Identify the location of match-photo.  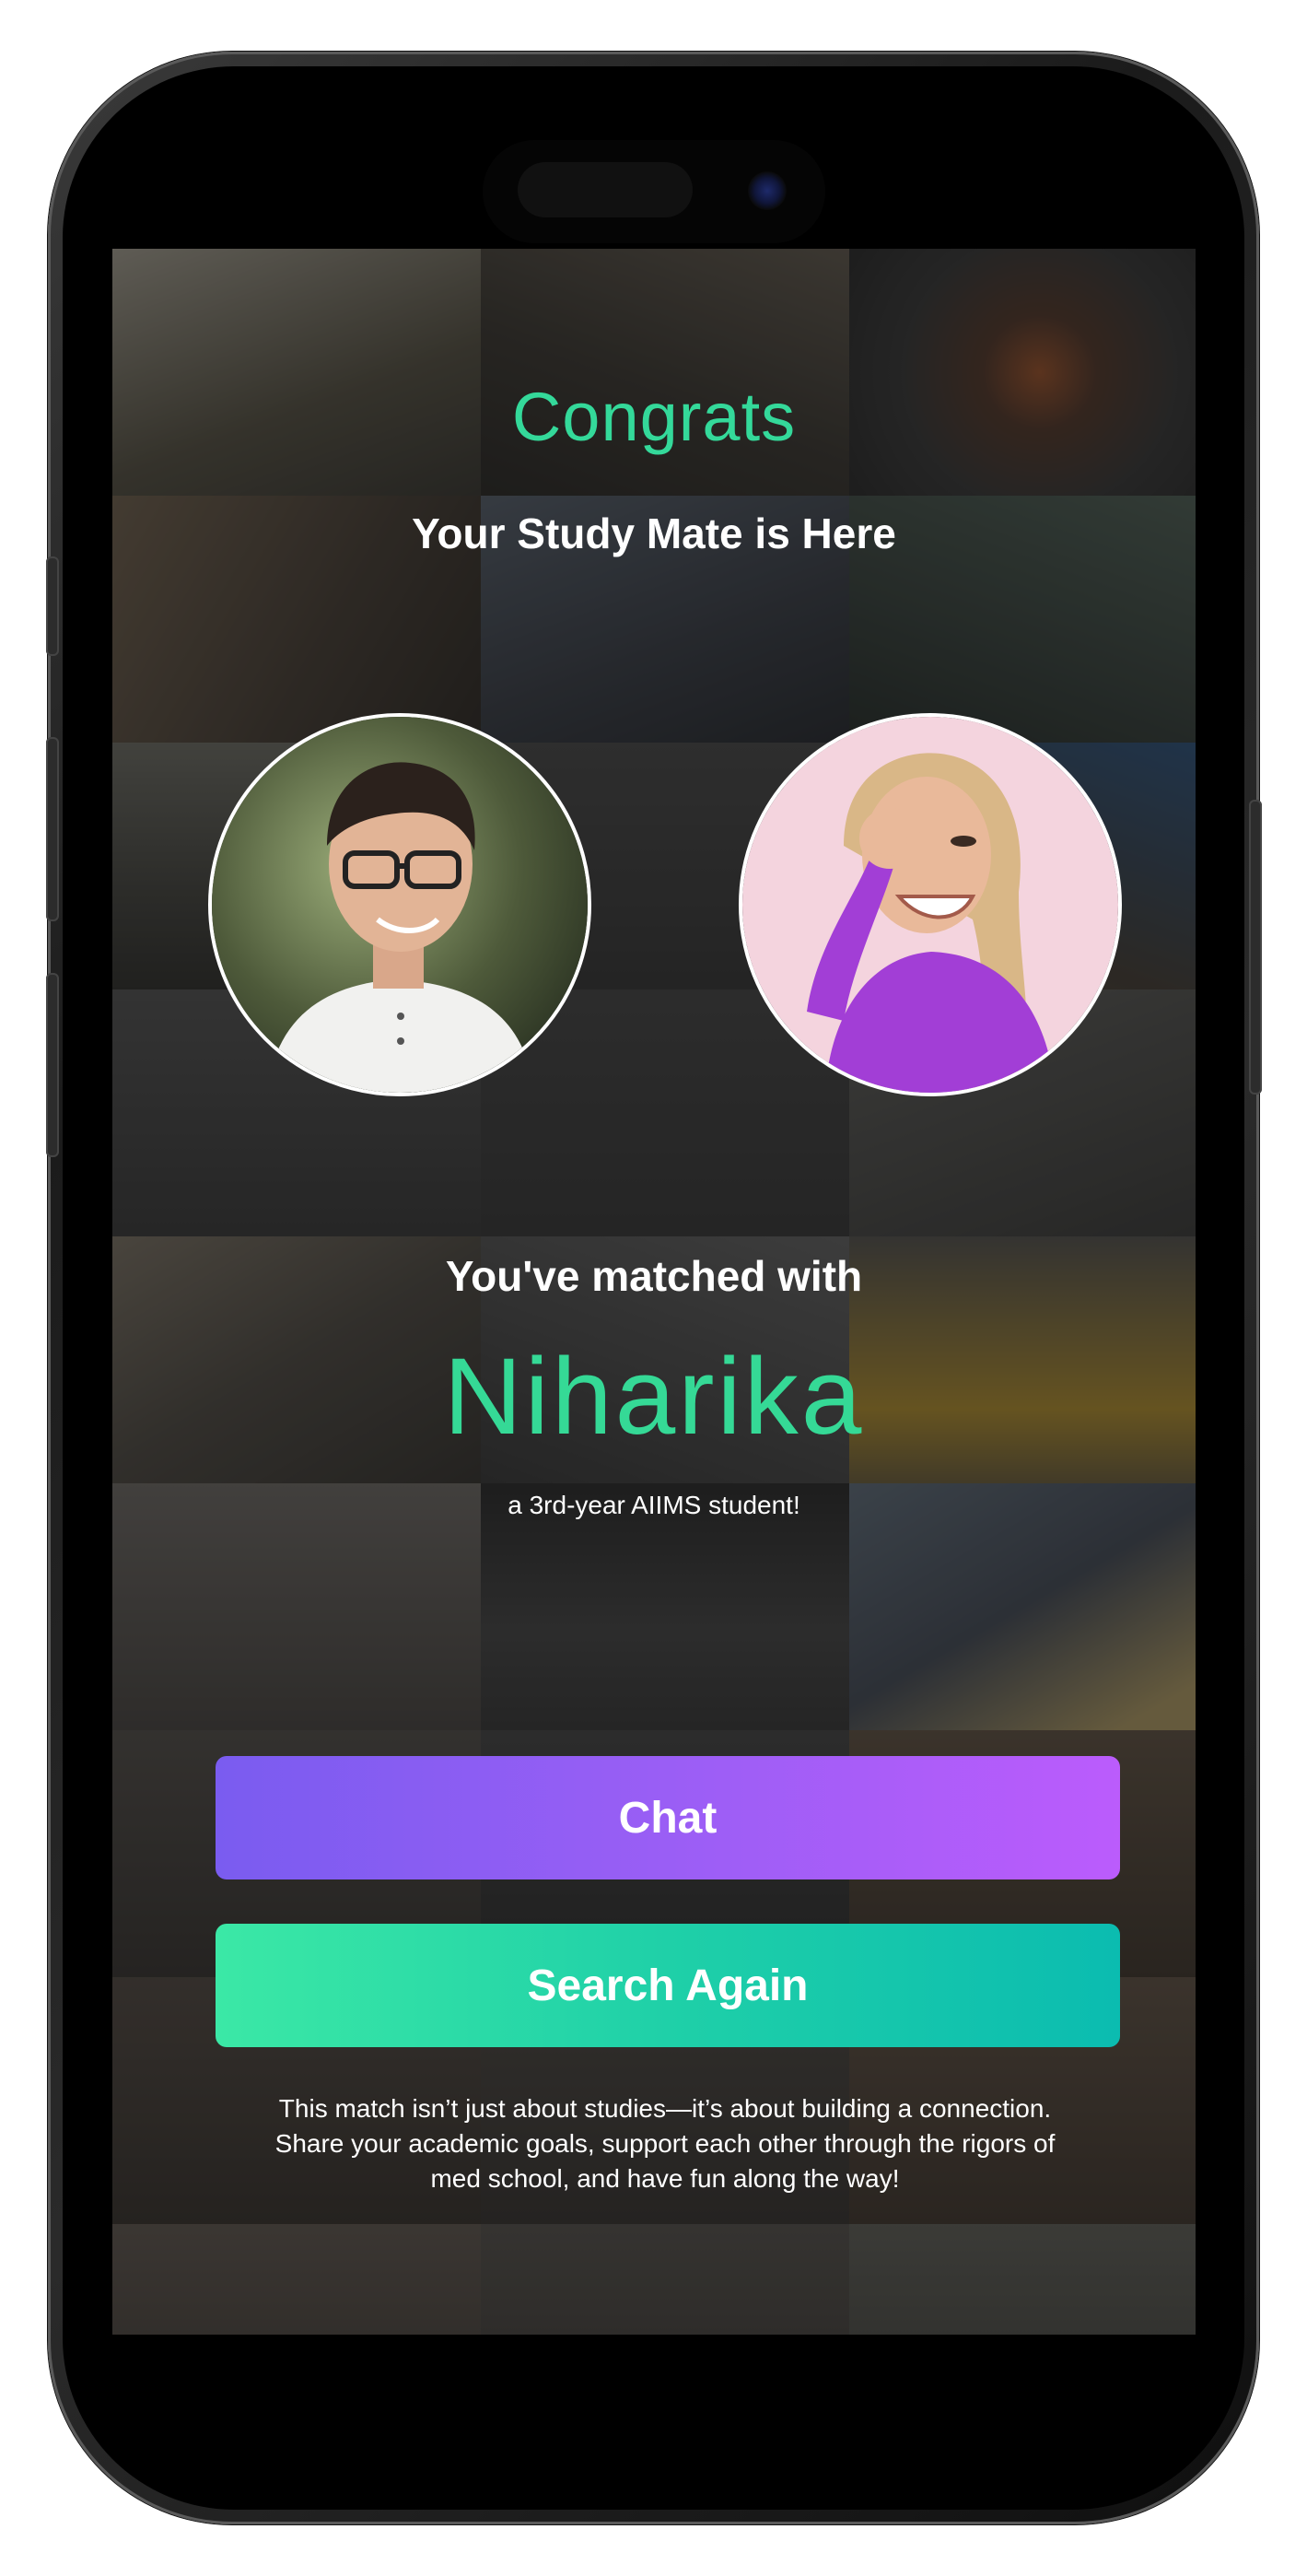
(930, 905).